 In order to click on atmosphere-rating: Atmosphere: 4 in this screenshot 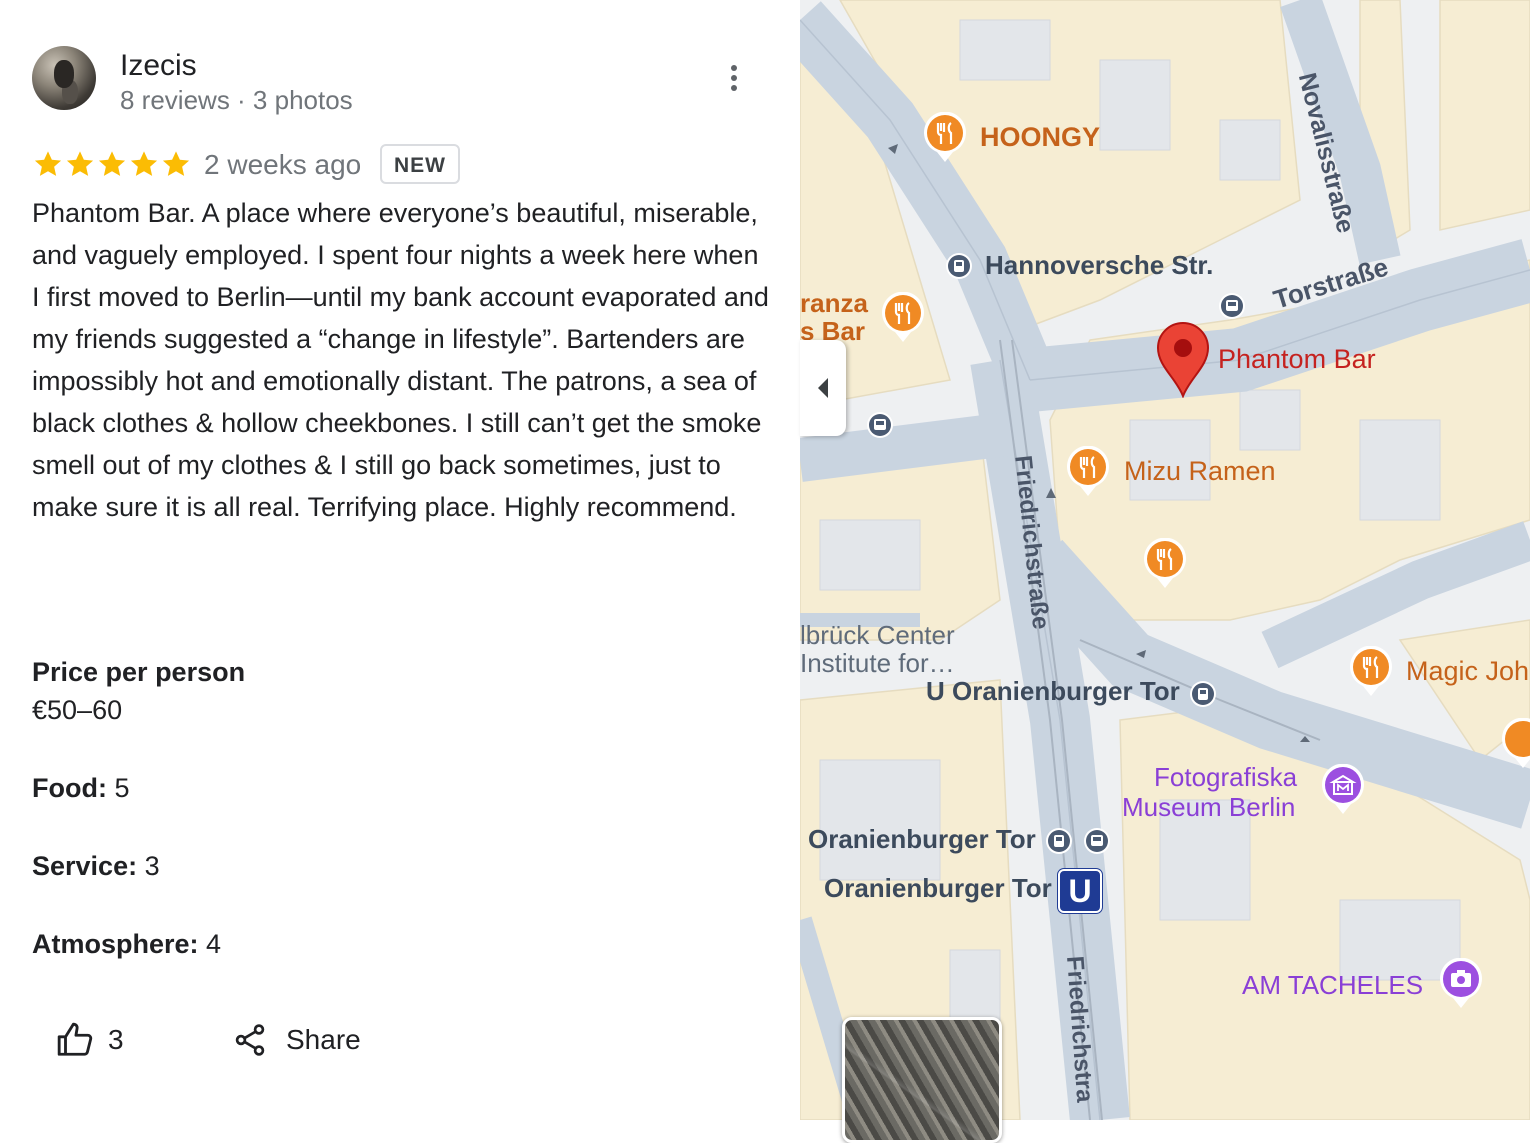, I will do `click(126, 944)`.